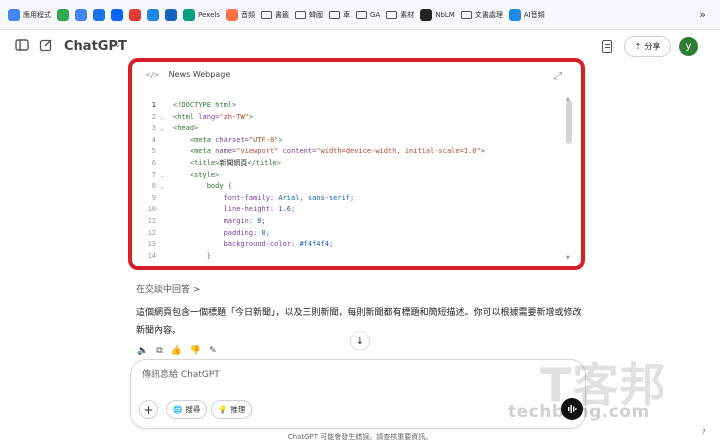 This screenshot has width=720, height=447. Describe the element at coordinates (368, 14) in the screenshot. I see `bookmark-item: GA` at that location.